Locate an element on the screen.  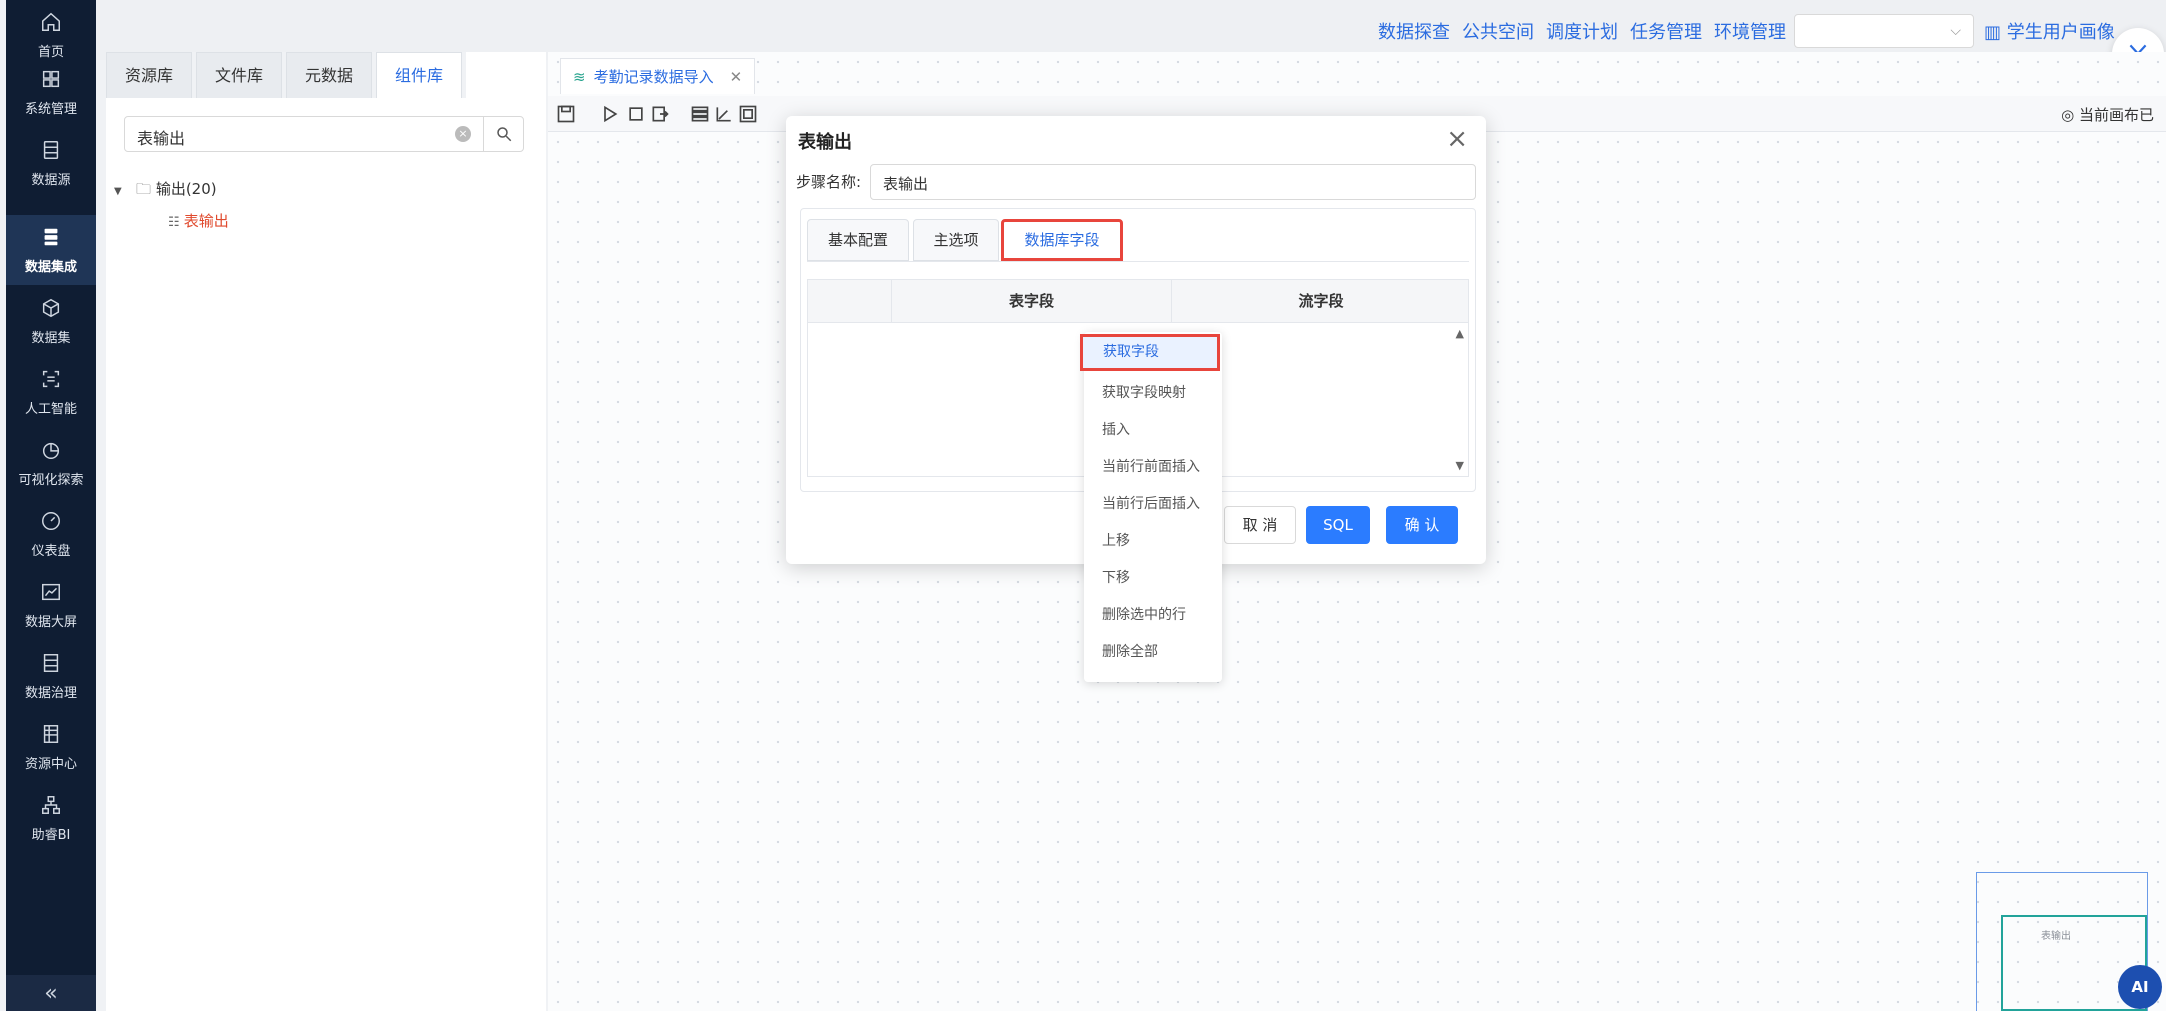
nav-item-dashboard: 仪表盘 is located at coordinates (51, 534).